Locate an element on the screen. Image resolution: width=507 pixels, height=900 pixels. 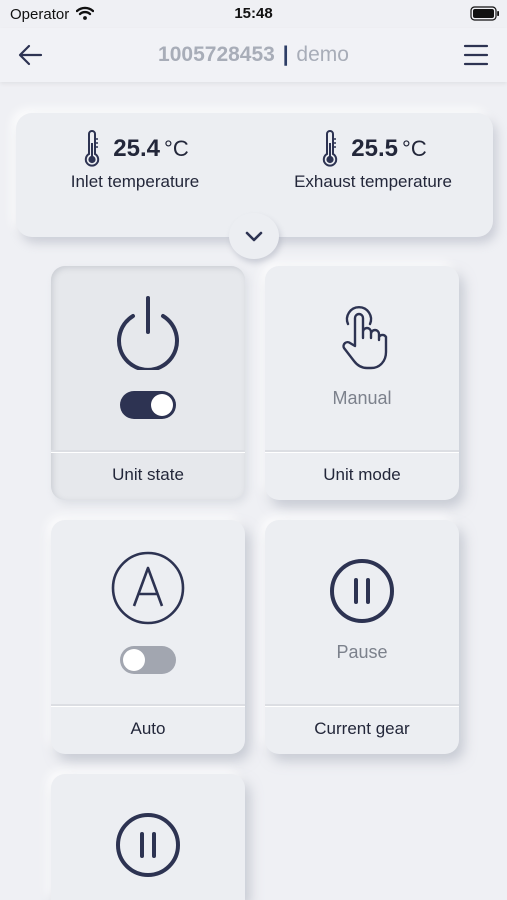
nav-bar: 1005728453 | demo is located at coordinates (253, 55).